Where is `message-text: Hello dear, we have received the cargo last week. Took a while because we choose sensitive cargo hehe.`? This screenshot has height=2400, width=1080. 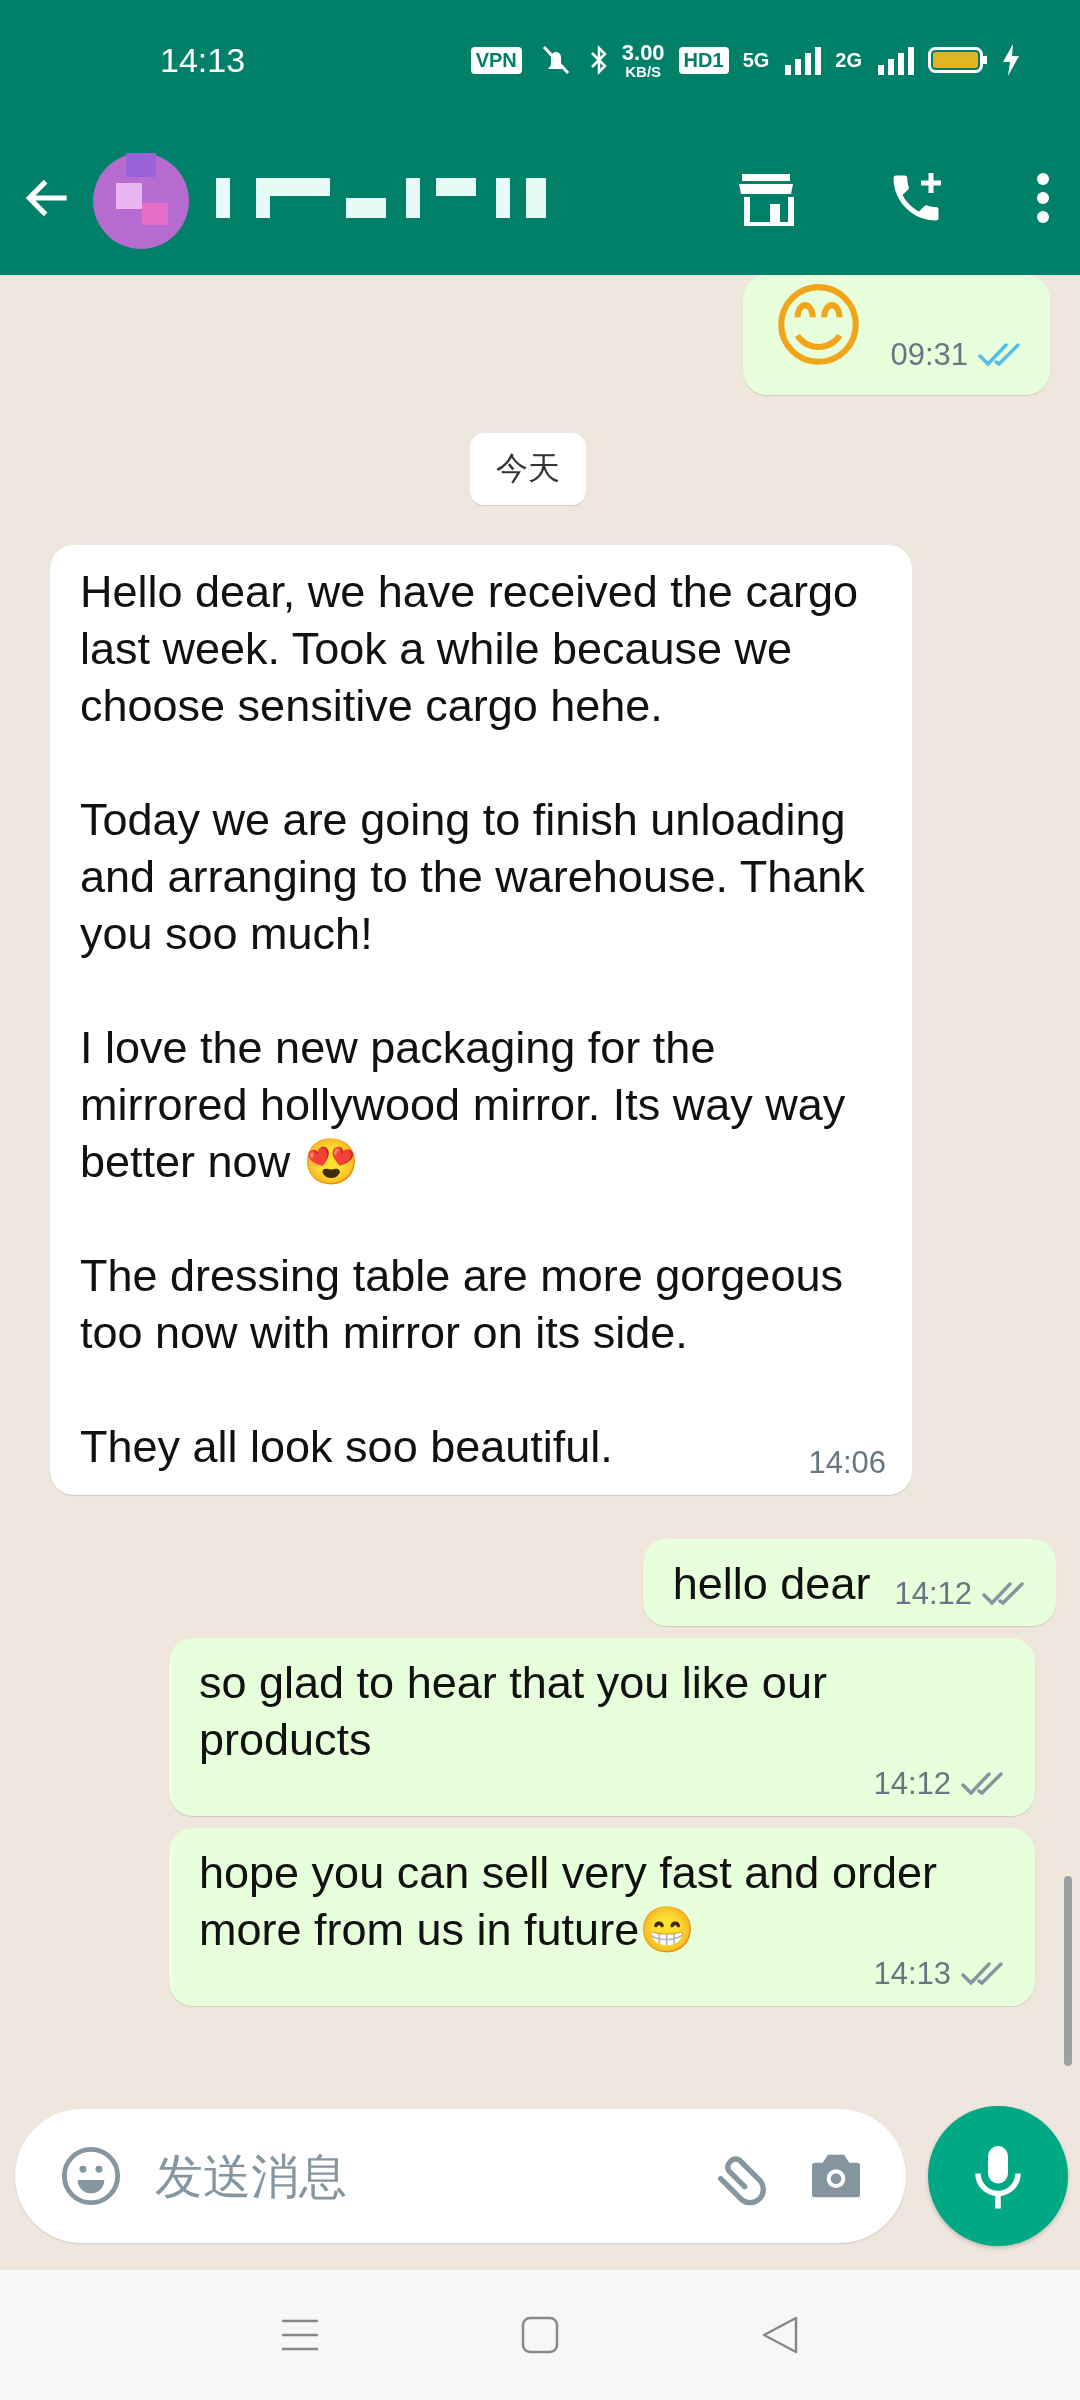 message-text: Hello dear, we have received the cargo last week. Took a while because we choose sensitive cargo hehe. is located at coordinates (469, 648).